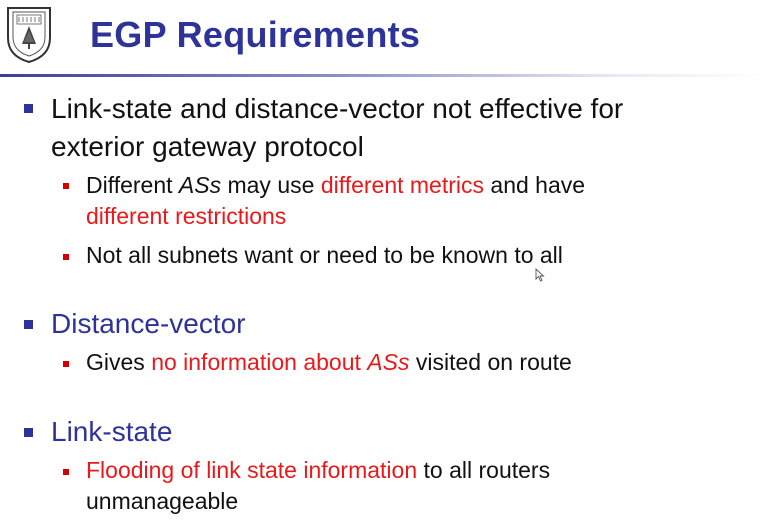 This screenshot has width=766, height=522. What do you see at coordinates (535, 185) in the screenshot?
I see `text-run: and have` at bounding box center [535, 185].